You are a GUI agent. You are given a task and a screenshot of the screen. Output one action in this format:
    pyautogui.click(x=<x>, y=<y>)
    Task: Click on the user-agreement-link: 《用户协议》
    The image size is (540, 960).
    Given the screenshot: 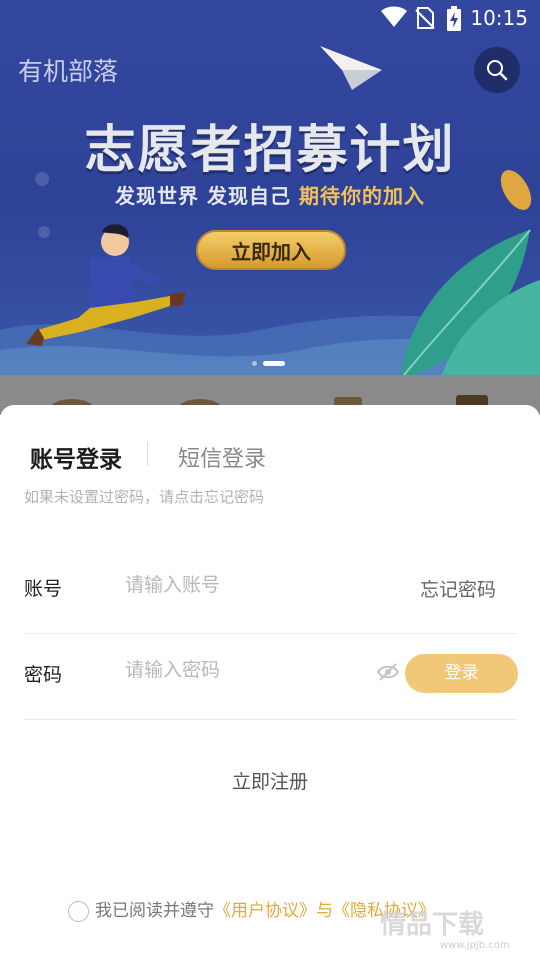 What is the action you would take?
    pyautogui.click(x=265, y=911)
    